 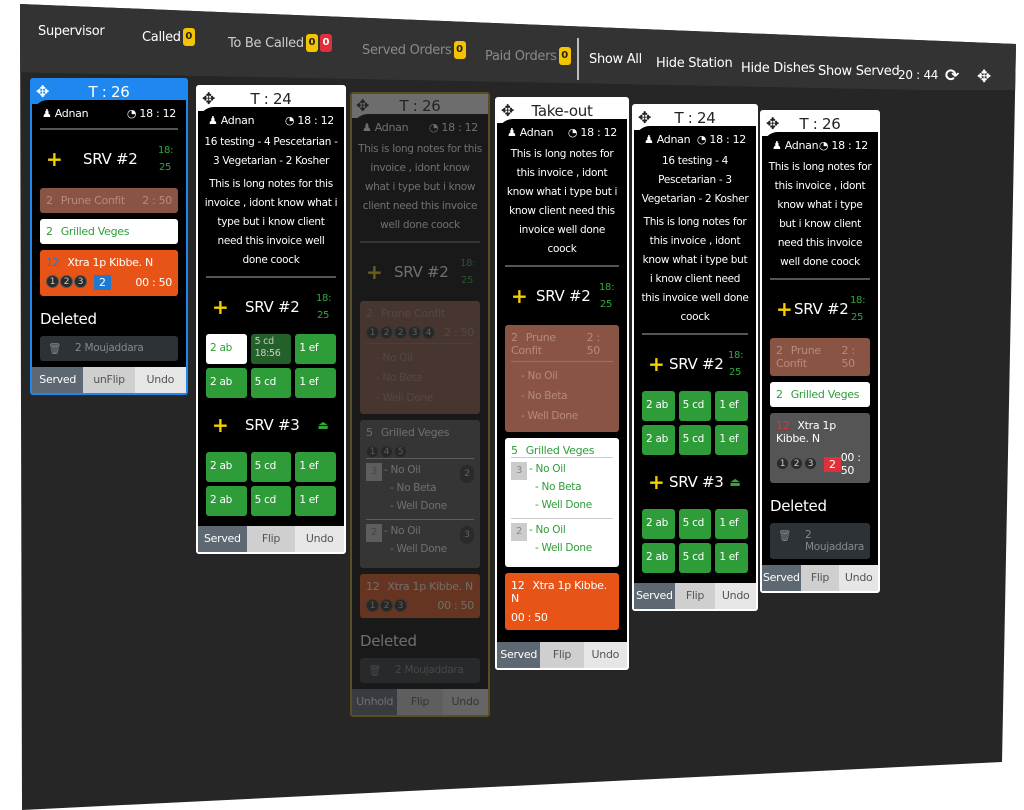 I want to click on supervisor-label: Supervisor, so click(x=71, y=31).